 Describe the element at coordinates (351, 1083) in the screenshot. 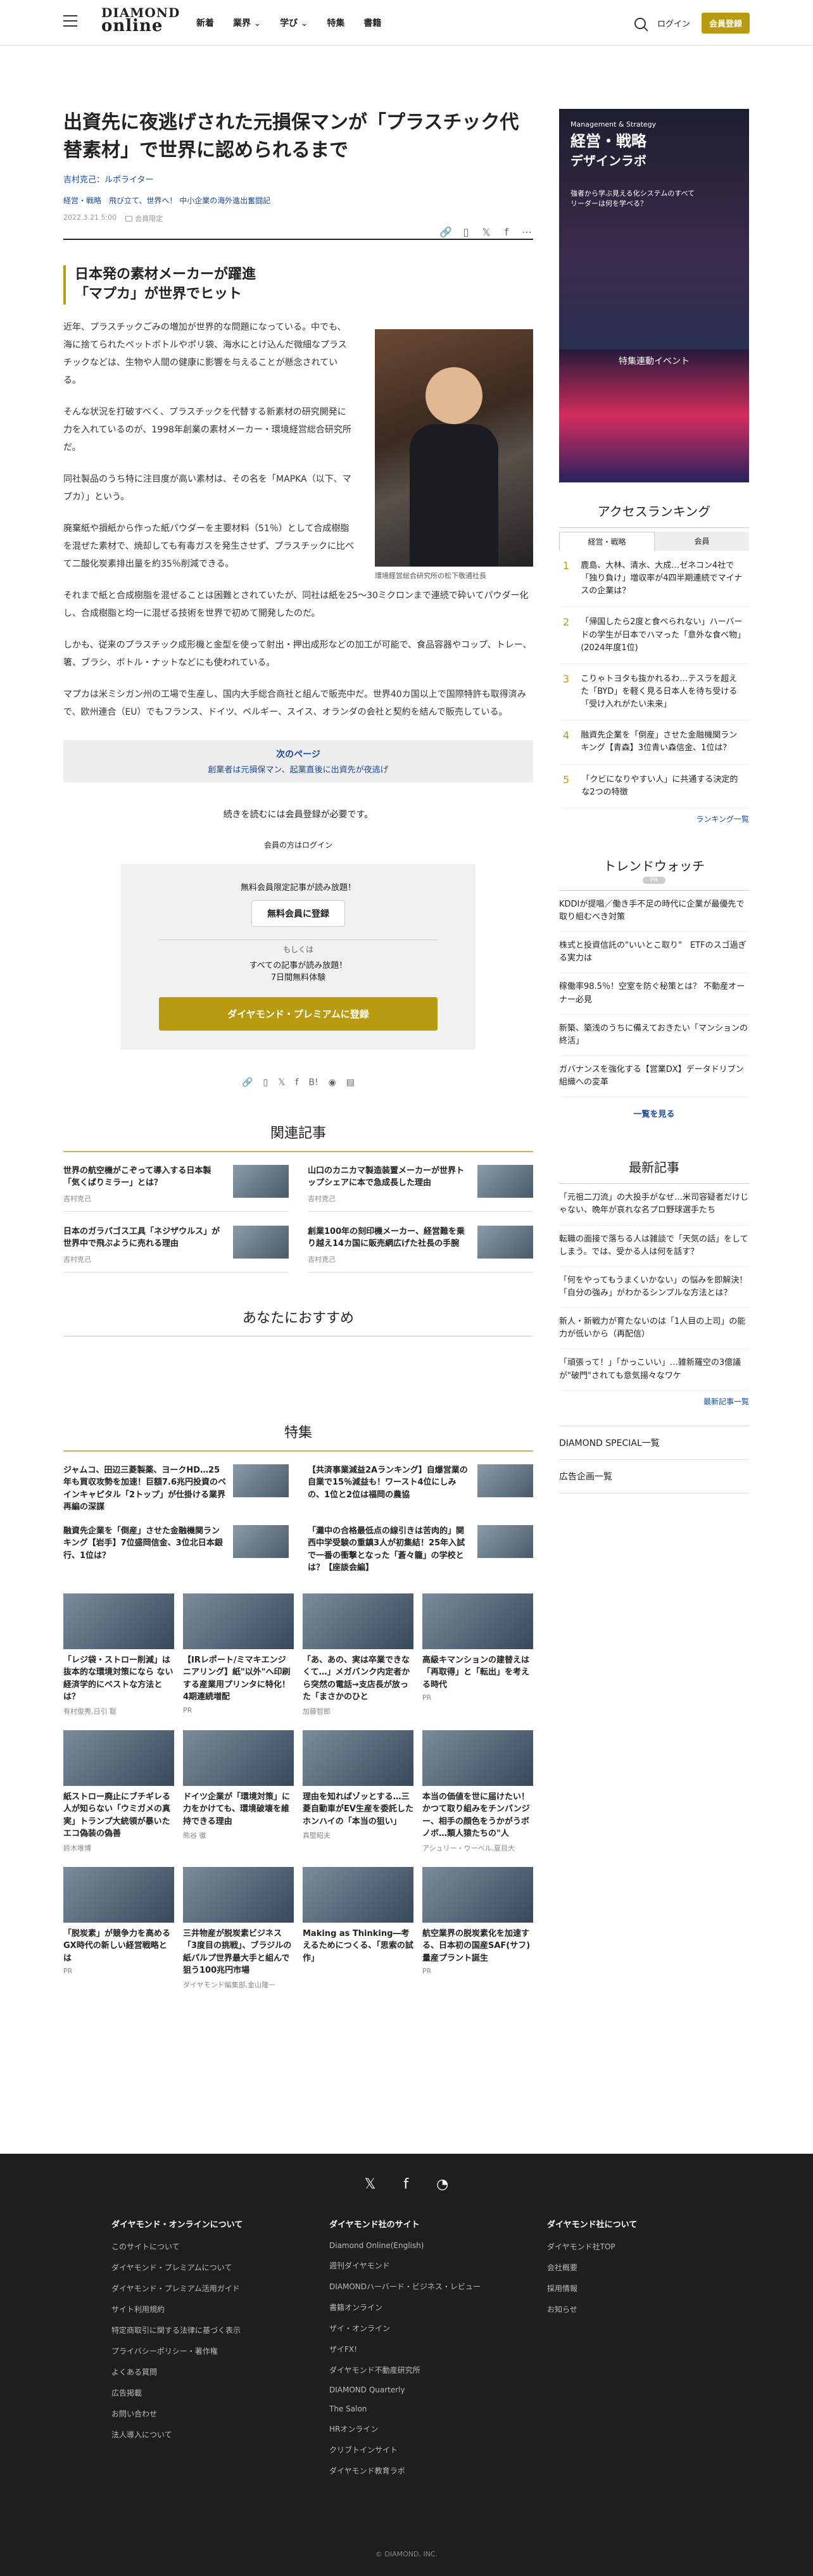

I see `print-icon: ▤` at that location.